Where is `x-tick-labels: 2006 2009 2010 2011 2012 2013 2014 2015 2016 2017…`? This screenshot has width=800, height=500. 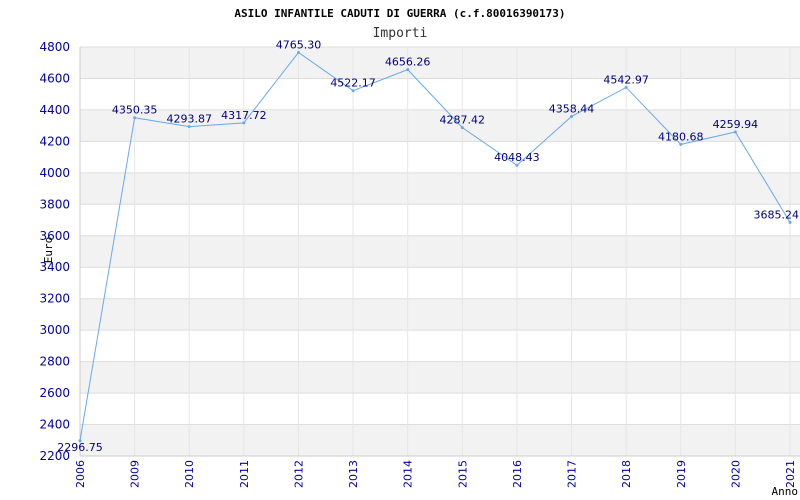
x-tick-labels: 2006 2009 2010 2011 2012 2013 2014 2015 2016 2017… is located at coordinates (435, 474).